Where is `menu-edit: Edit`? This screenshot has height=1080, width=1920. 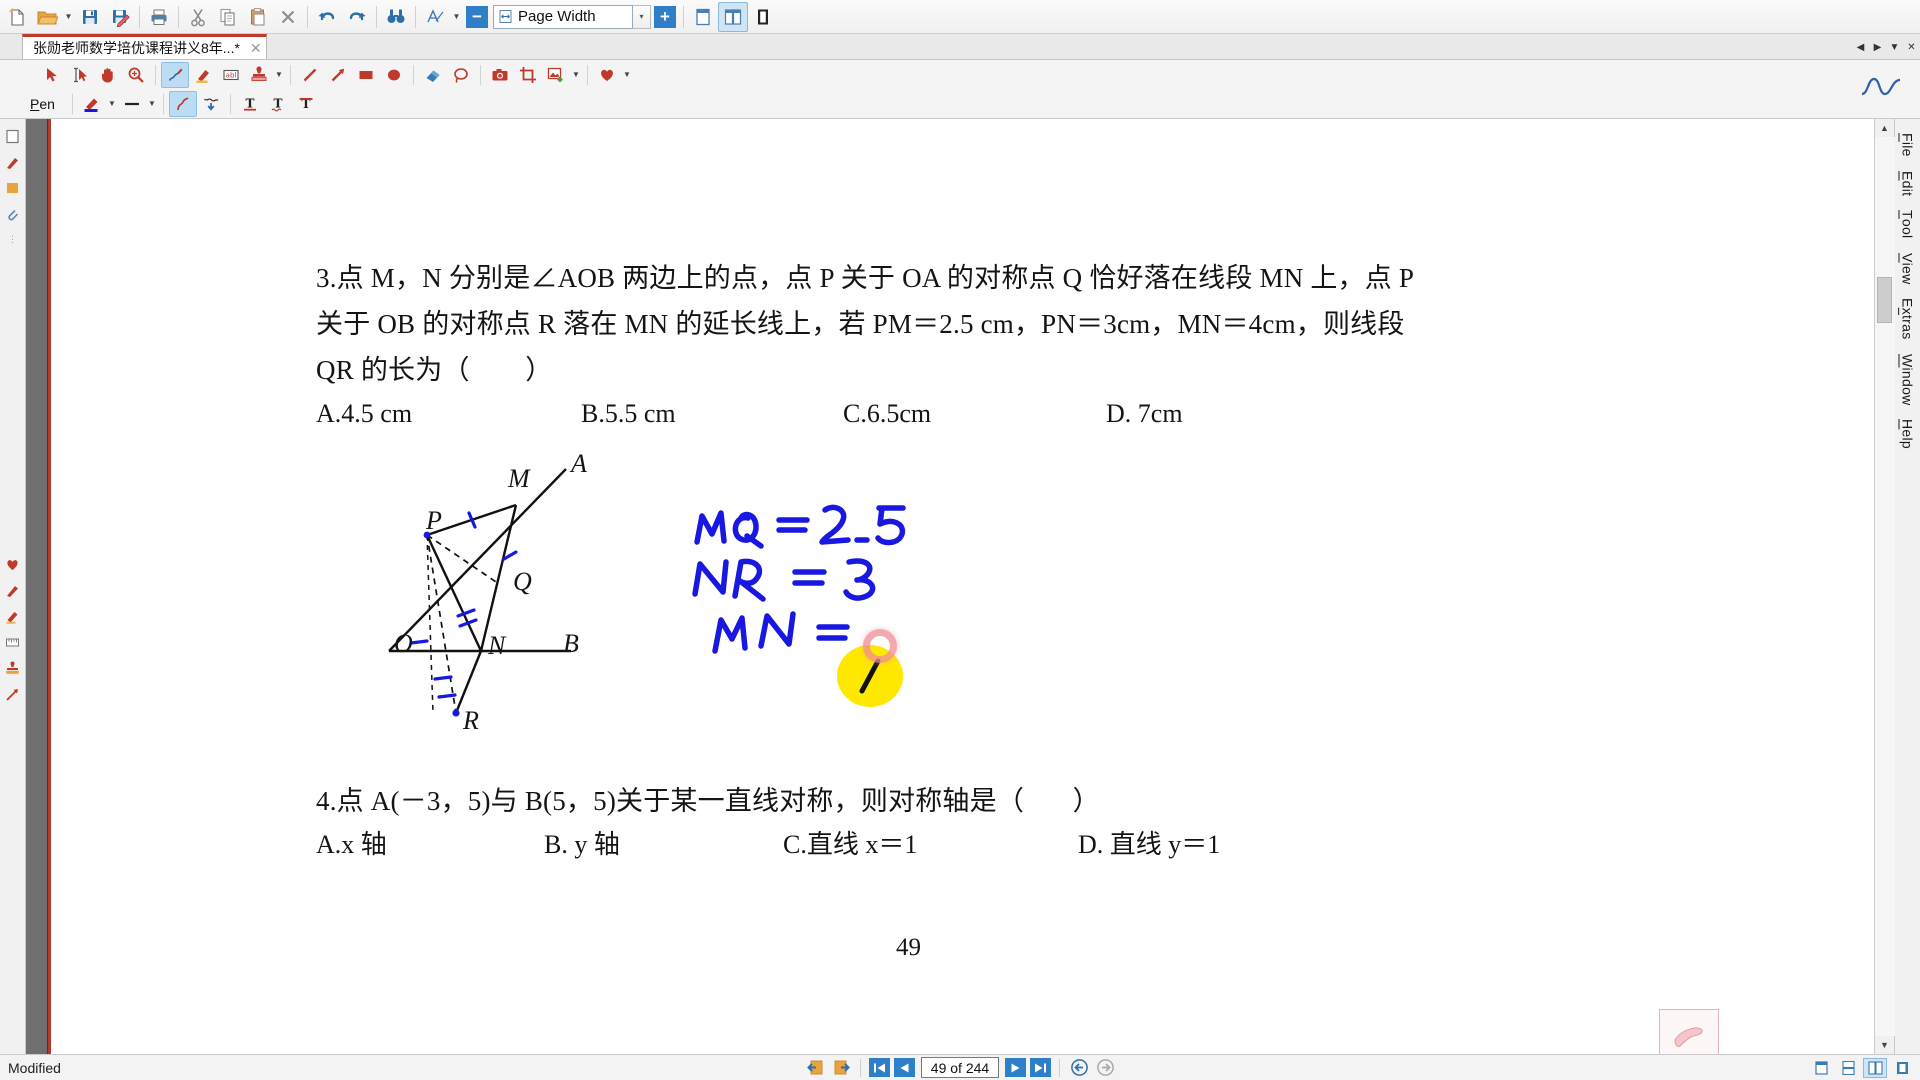
menu-edit: Edit is located at coordinates (1908, 183).